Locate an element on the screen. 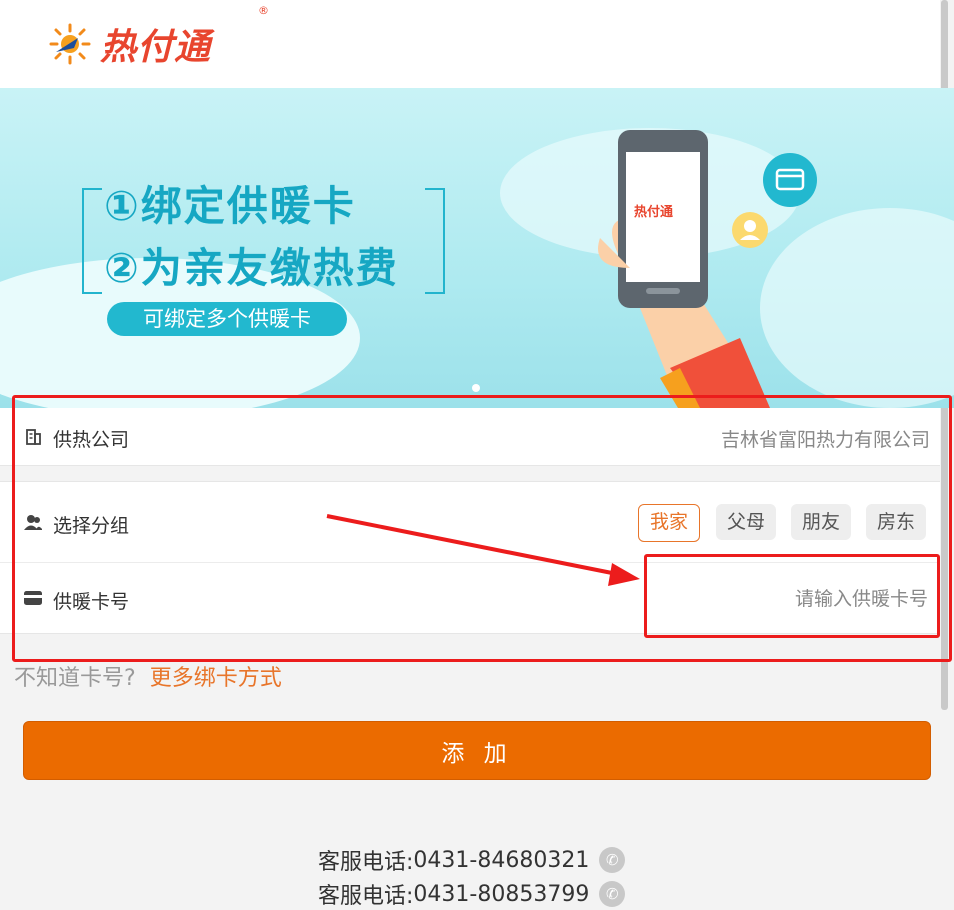 The height and width of the screenshot is (910, 954). annotation-box-card-input is located at coordinates (792, 596).